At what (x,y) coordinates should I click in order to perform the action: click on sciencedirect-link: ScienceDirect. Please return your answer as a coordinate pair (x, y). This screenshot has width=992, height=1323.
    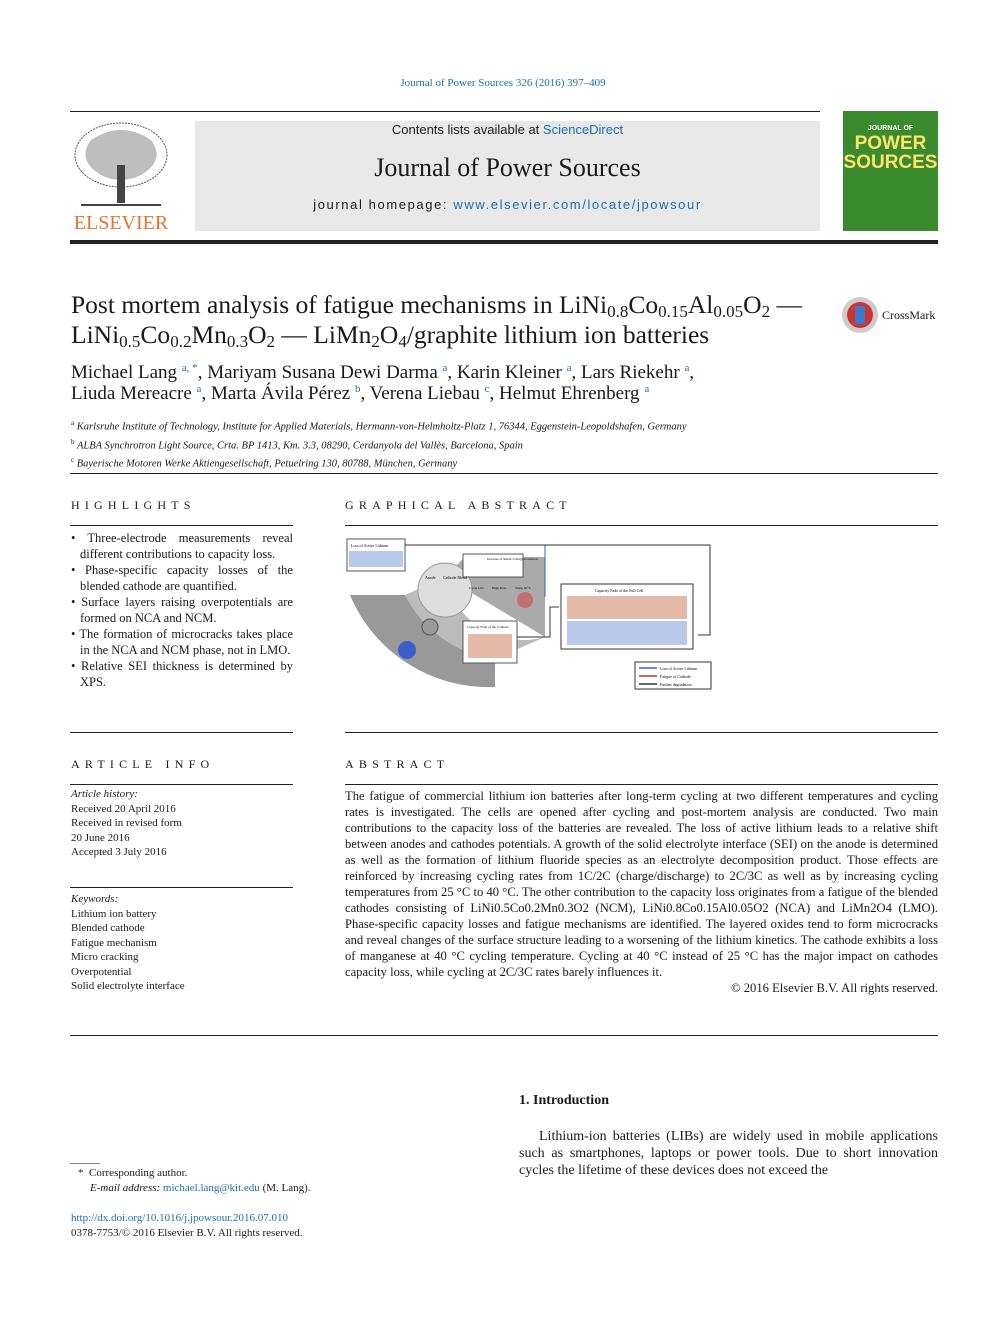
    Looking at the image, I should click on (583, 129).